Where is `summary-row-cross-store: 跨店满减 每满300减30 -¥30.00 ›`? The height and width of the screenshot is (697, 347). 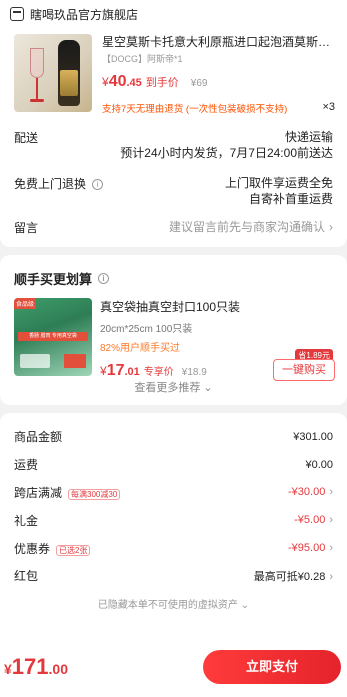
summary-row-cross-store: 跨店满减 每满300减30 -¥30.00 › is located at coordinates (173, 493).